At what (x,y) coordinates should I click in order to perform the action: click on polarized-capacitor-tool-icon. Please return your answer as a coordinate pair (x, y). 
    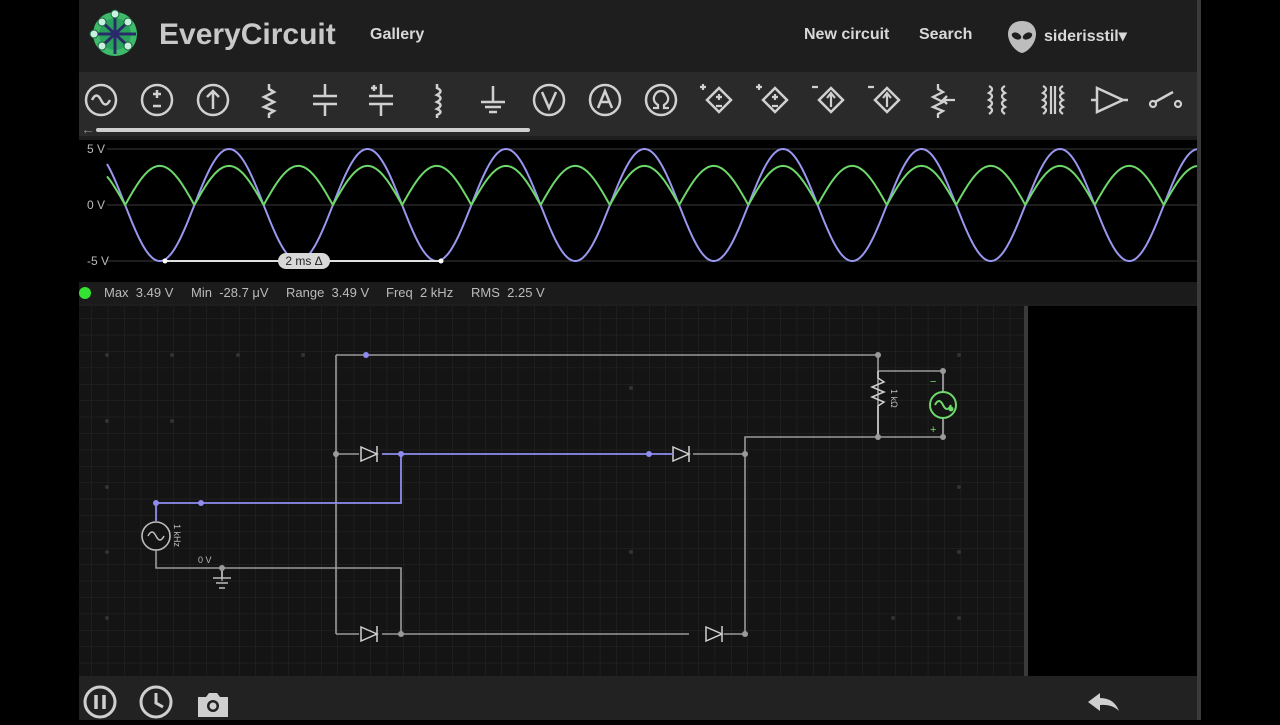
    Looking at the image, I should click on (381, 100).